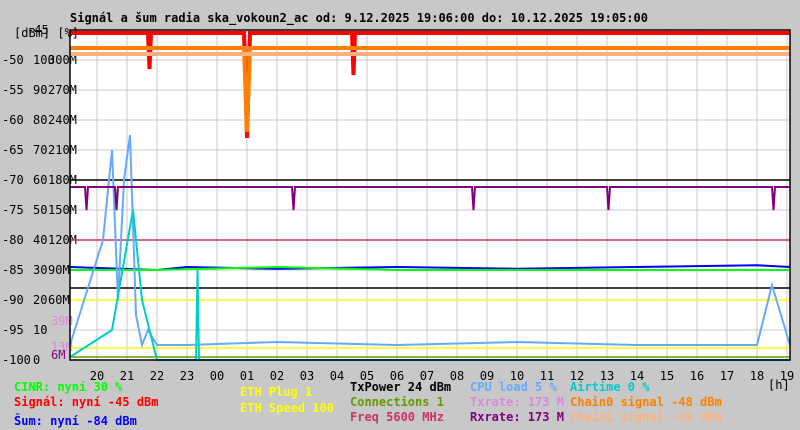  What do you see at coordinates (62, 150) in the screenshot?
I see `y-tick-rate: 210M` at bounding box center [62, 150].